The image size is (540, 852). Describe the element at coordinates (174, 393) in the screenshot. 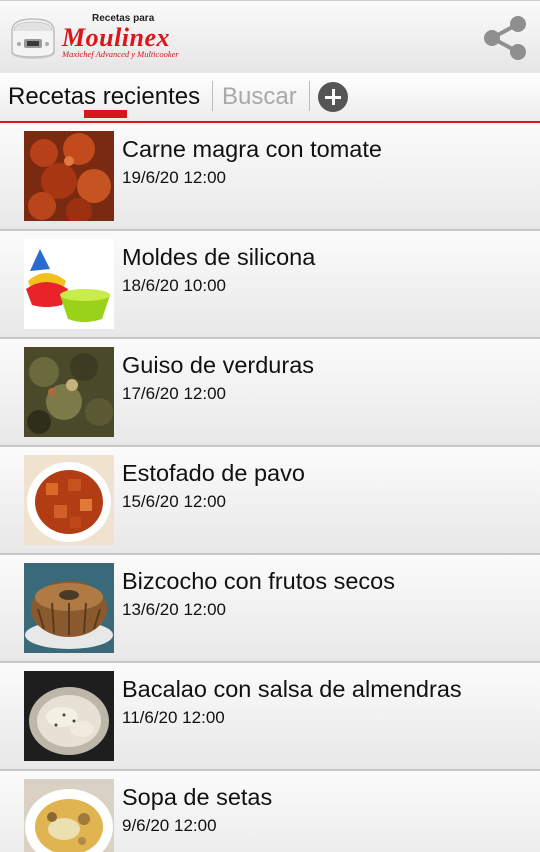

I see `recipe-date: 17/6/20 12:00` at that location.